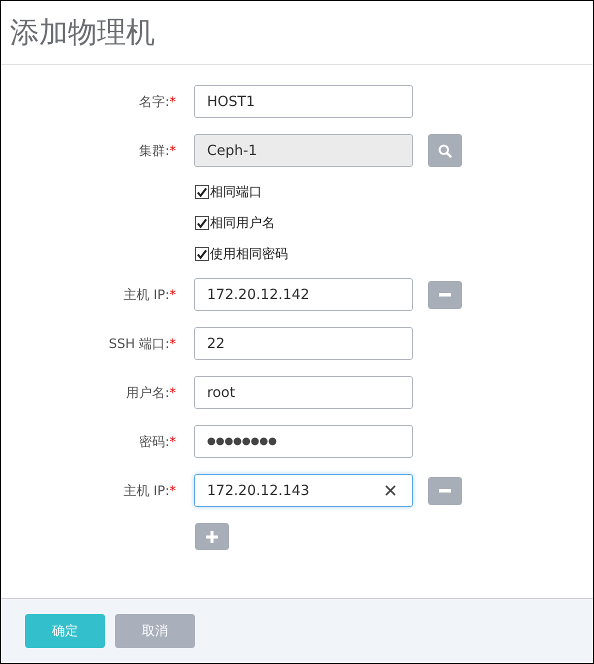 Image resolution: width=594 pixels, height=664 pixels. I want to click on input-field: ●●●●●●●●, so click(303, 441).